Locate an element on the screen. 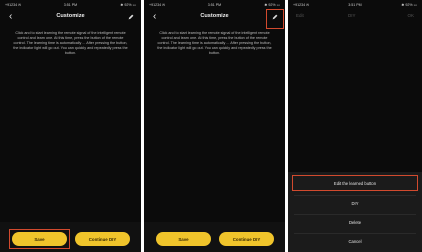 This screenshot has width=422, height=252. cancel-option: Cancel is located at coordinates (355, 240).